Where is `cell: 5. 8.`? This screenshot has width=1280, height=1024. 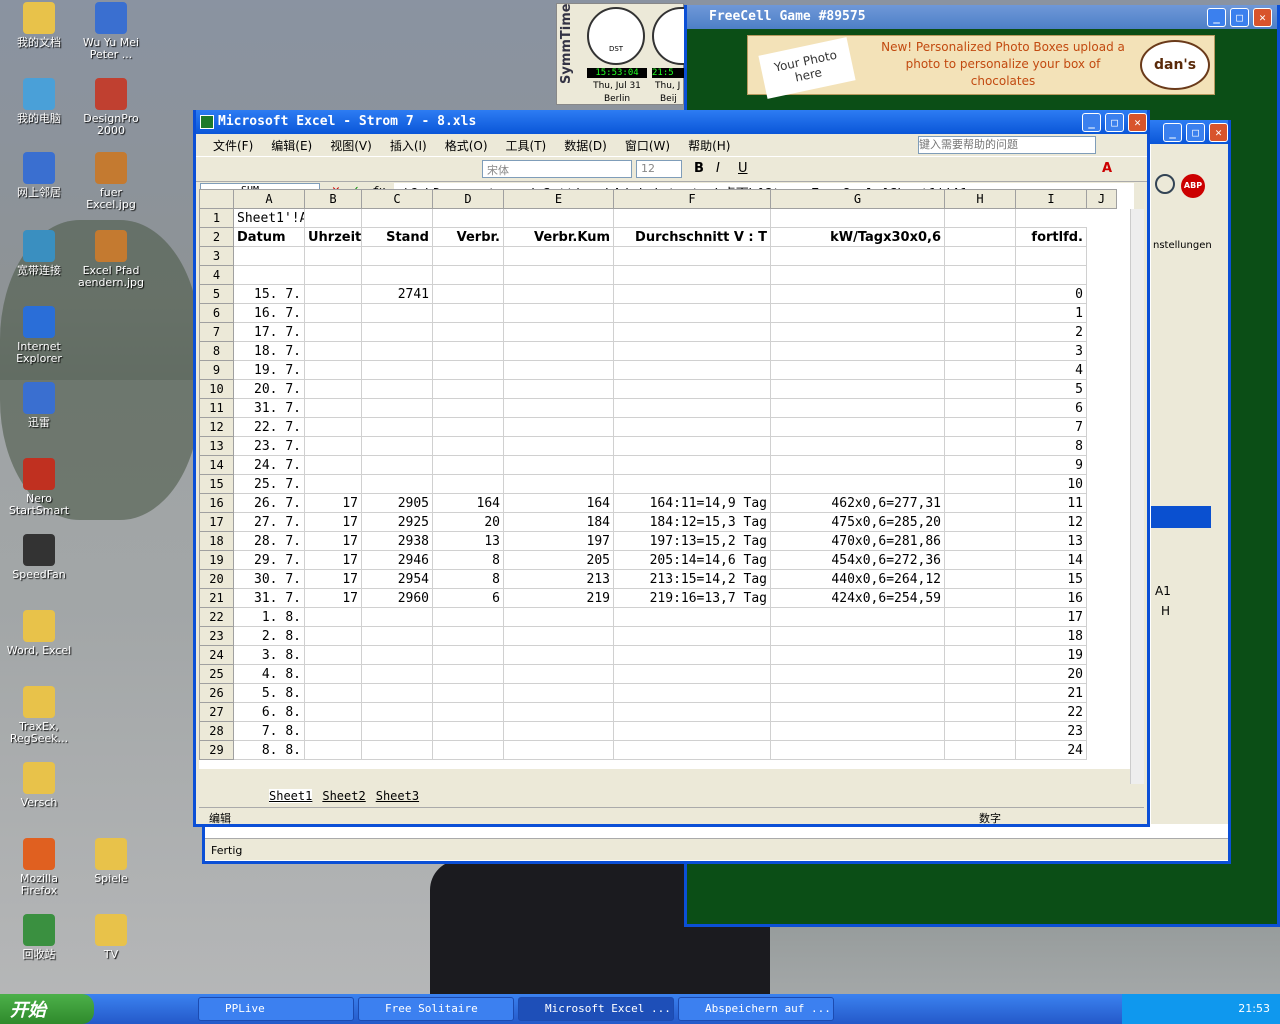 cell: 5. 8. is located at coordinates (269, 693).